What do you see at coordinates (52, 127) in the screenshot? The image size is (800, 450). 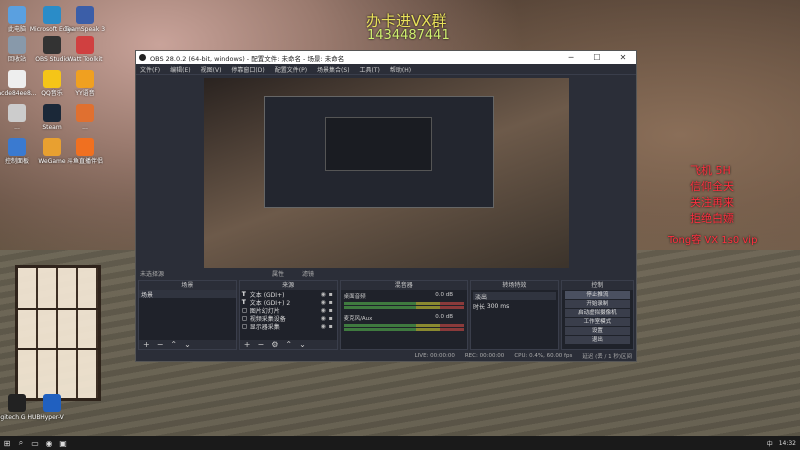 I see `desktop-icon-label: Steam` at bounding box center [52, 127].